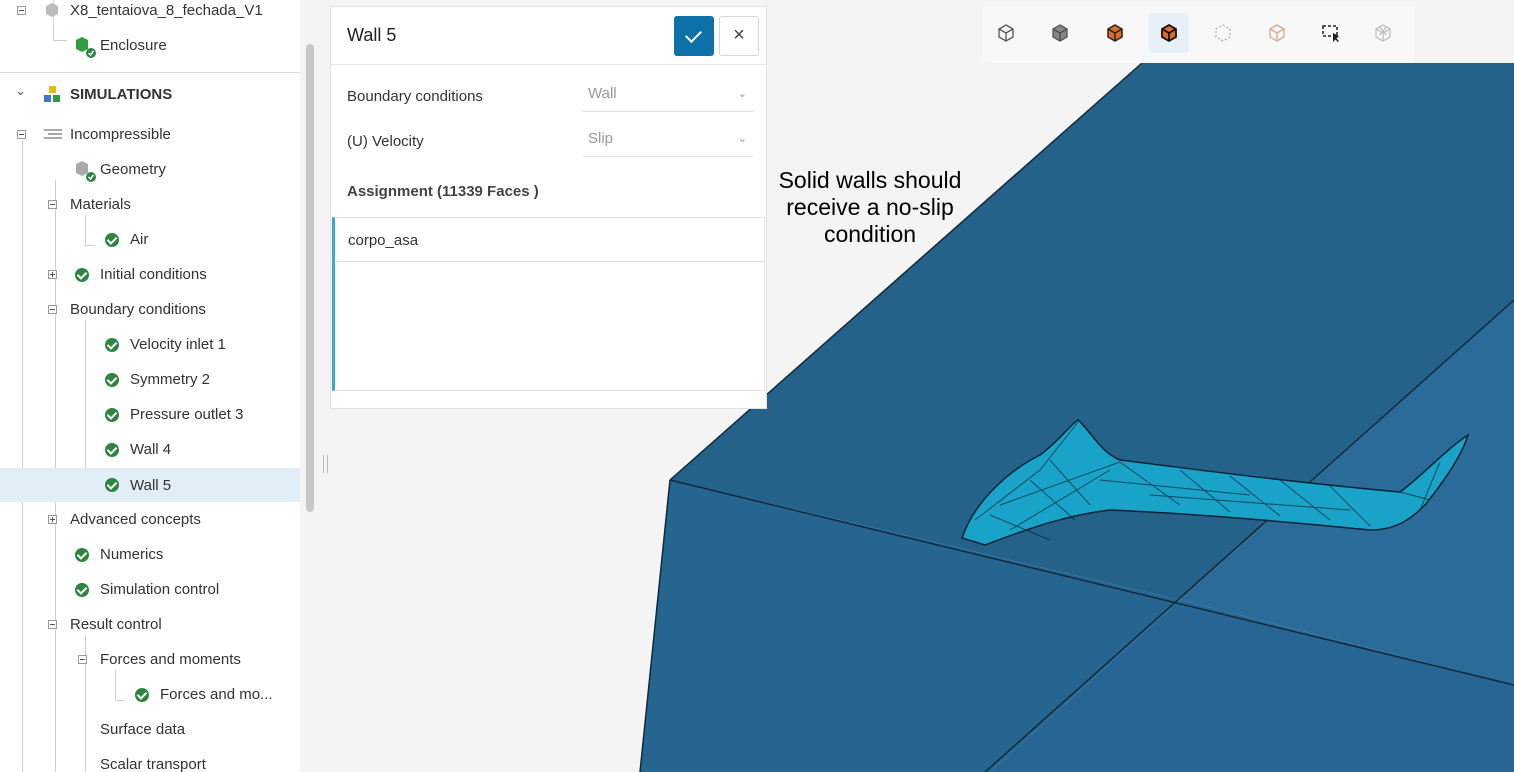 The height and width of the screenshot is (772, 1514). I want to click on tree-item-result-control: Result control, so click(150, 624).